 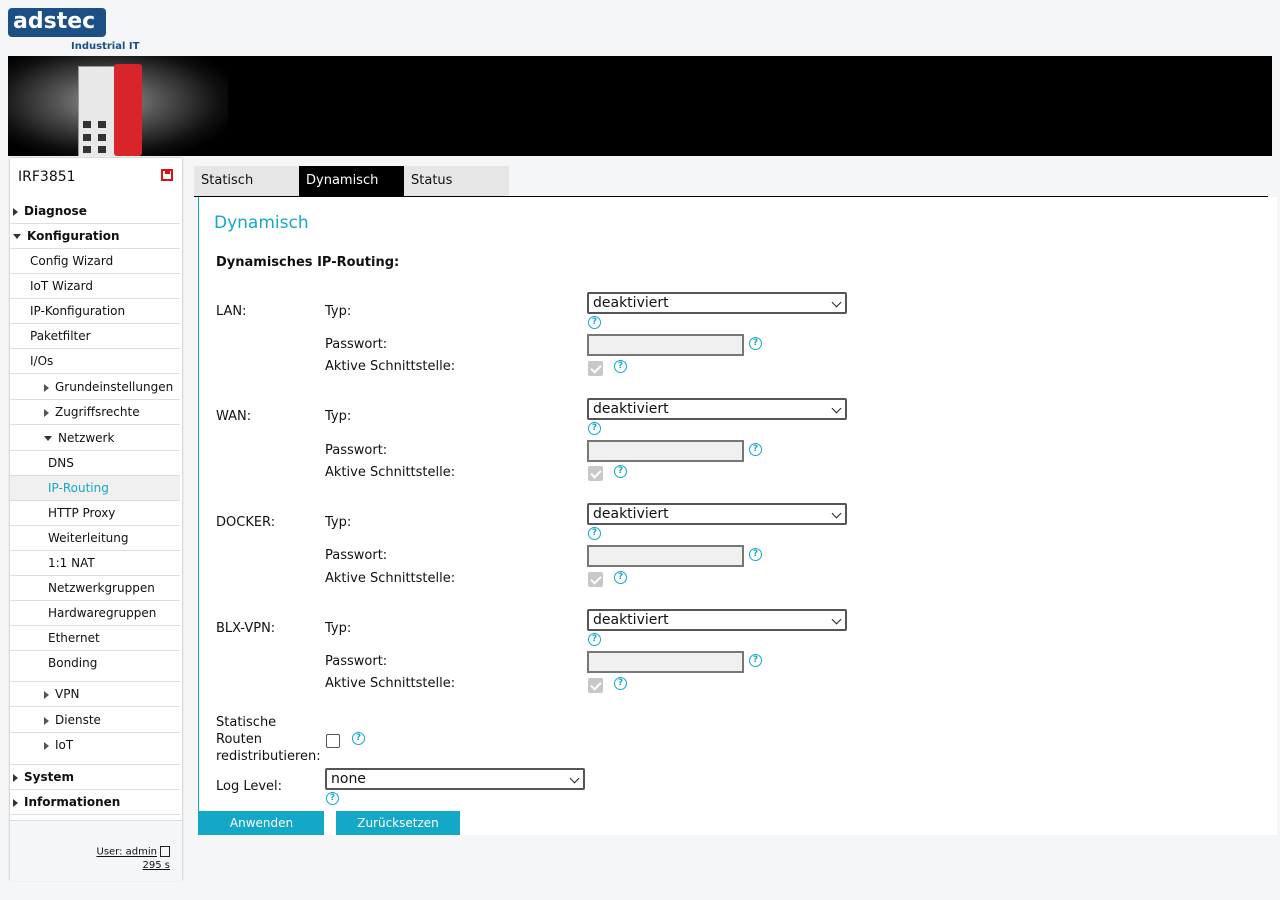 I want to click on sidebar-item-label: Netzwerkgruppen, so click(x=101, y=588).